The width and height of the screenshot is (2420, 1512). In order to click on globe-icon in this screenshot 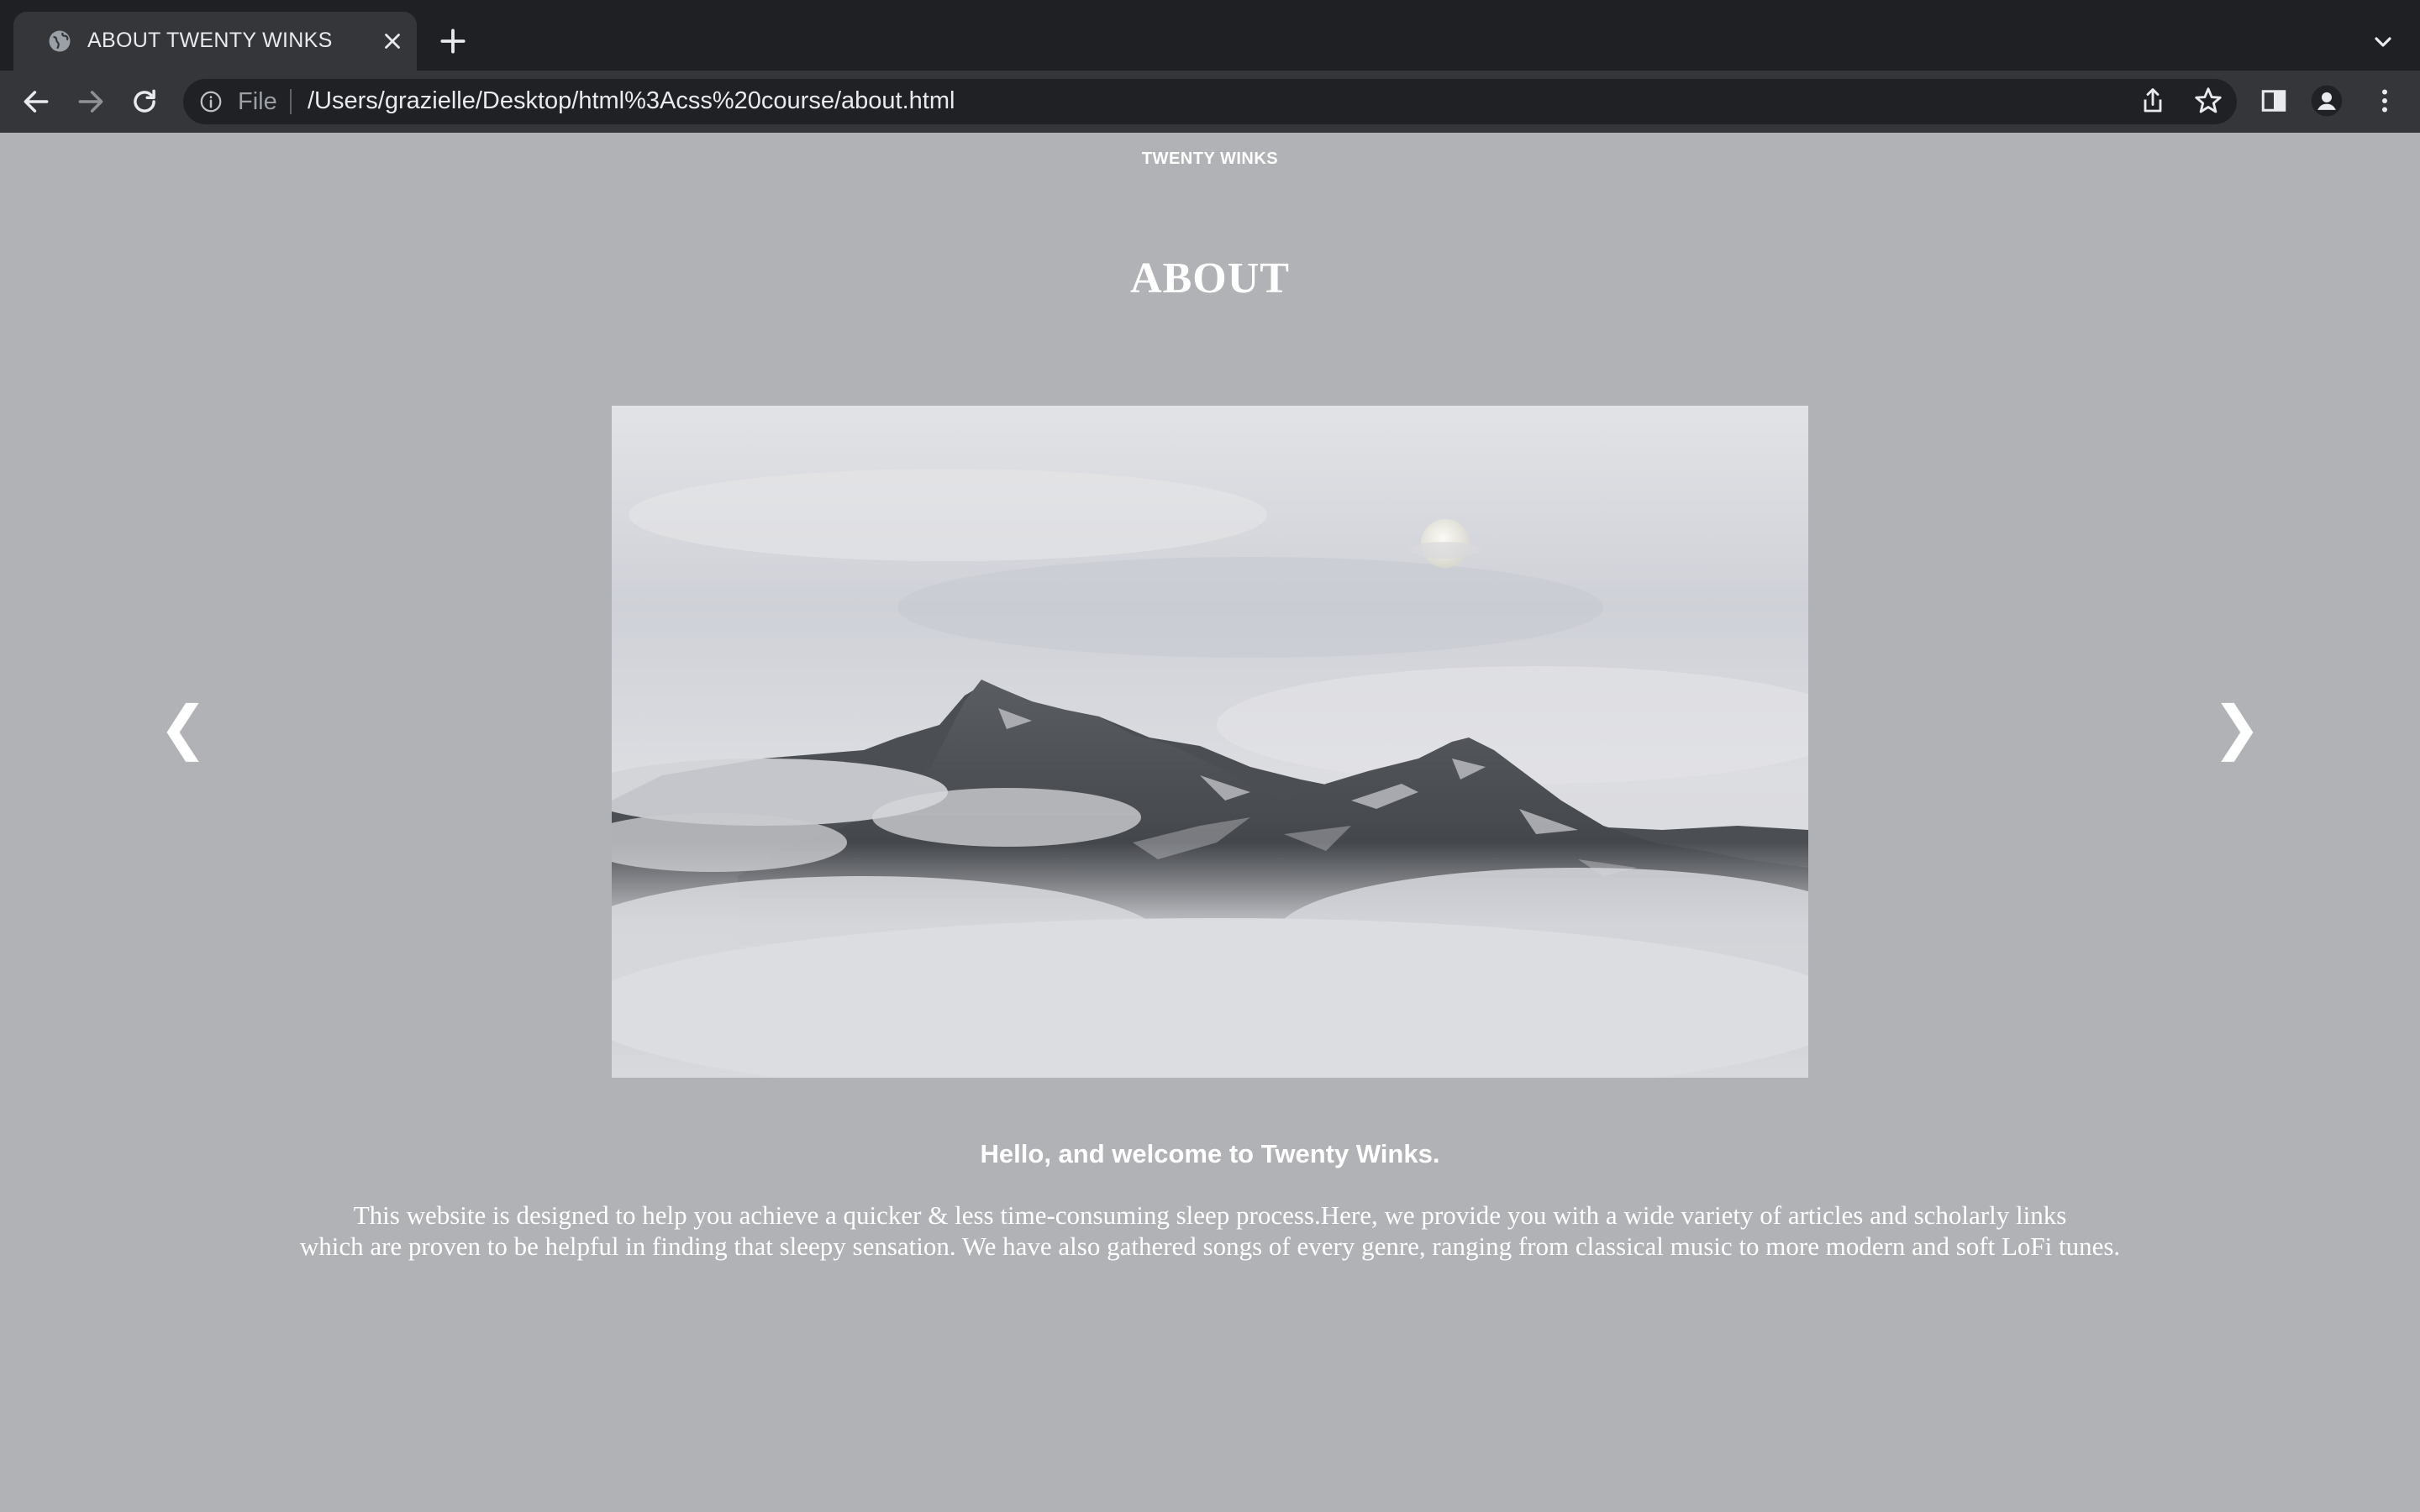, I will do `click(60, 41)`.